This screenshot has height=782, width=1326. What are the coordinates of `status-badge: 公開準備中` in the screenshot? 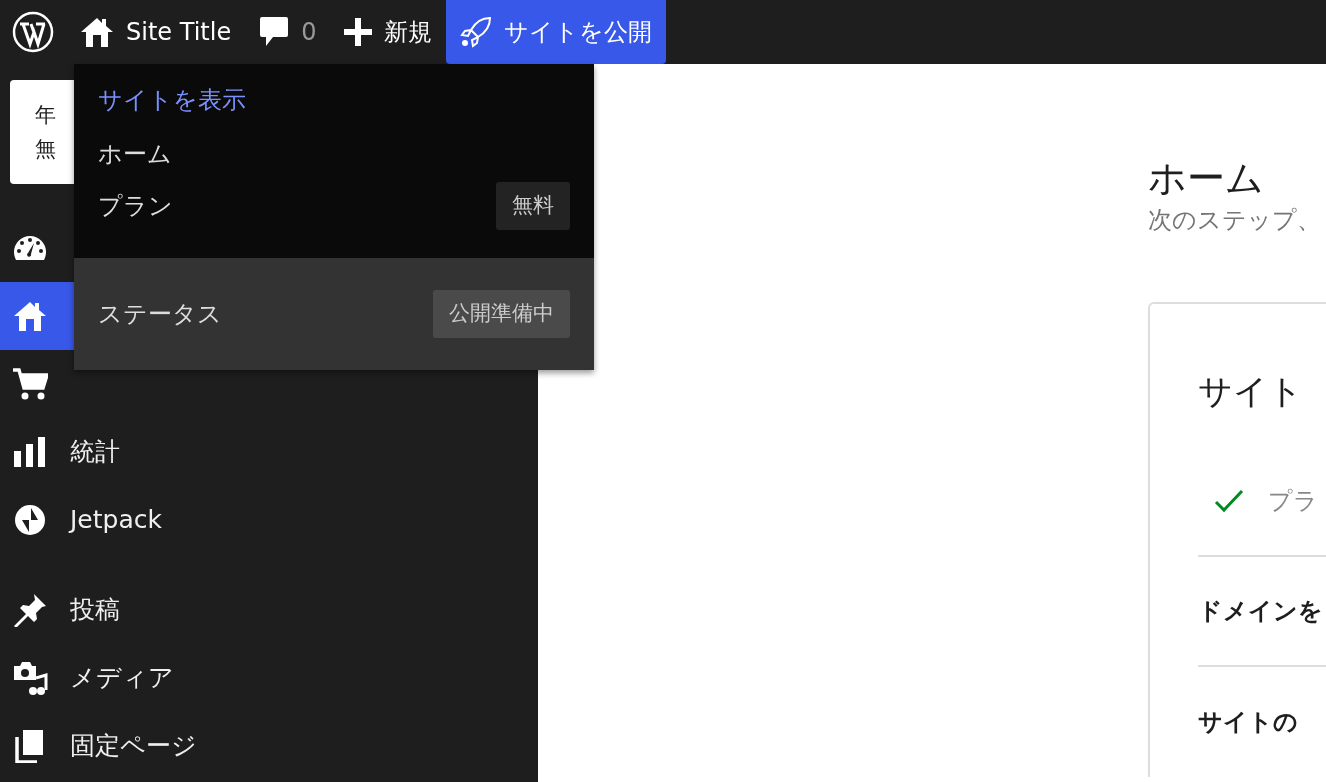 It's located at (501, 314).